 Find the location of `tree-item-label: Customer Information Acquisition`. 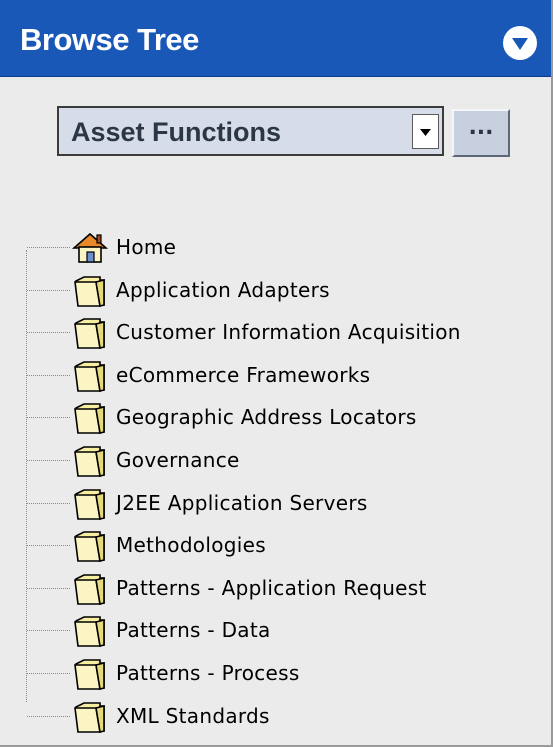

tree-item-label: Customer Information Acquisition is located at coordinates (288, 332).